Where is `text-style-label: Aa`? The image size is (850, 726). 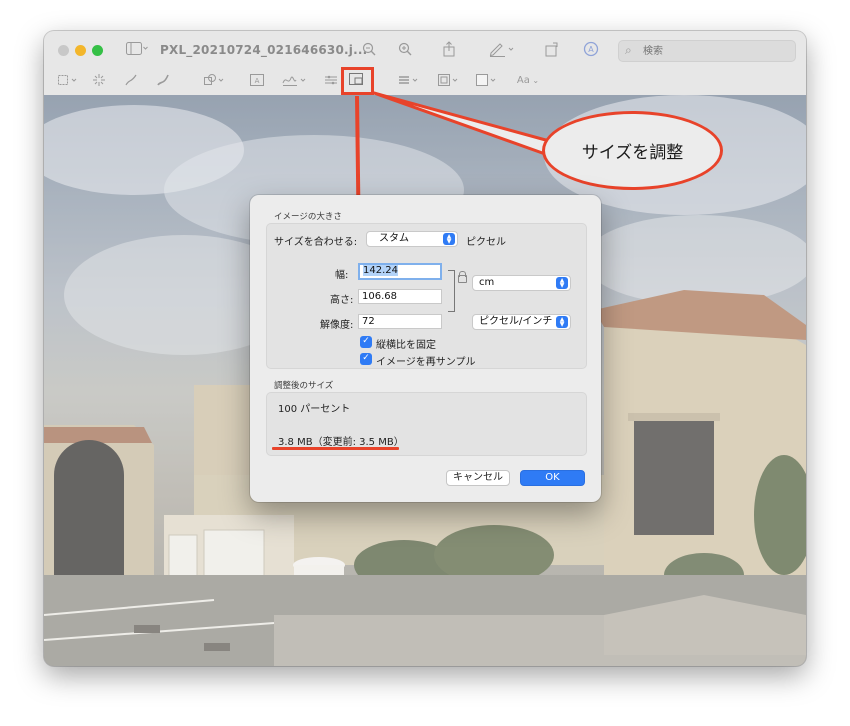 text-style-label: Aa is located at coordinates (523, 80).